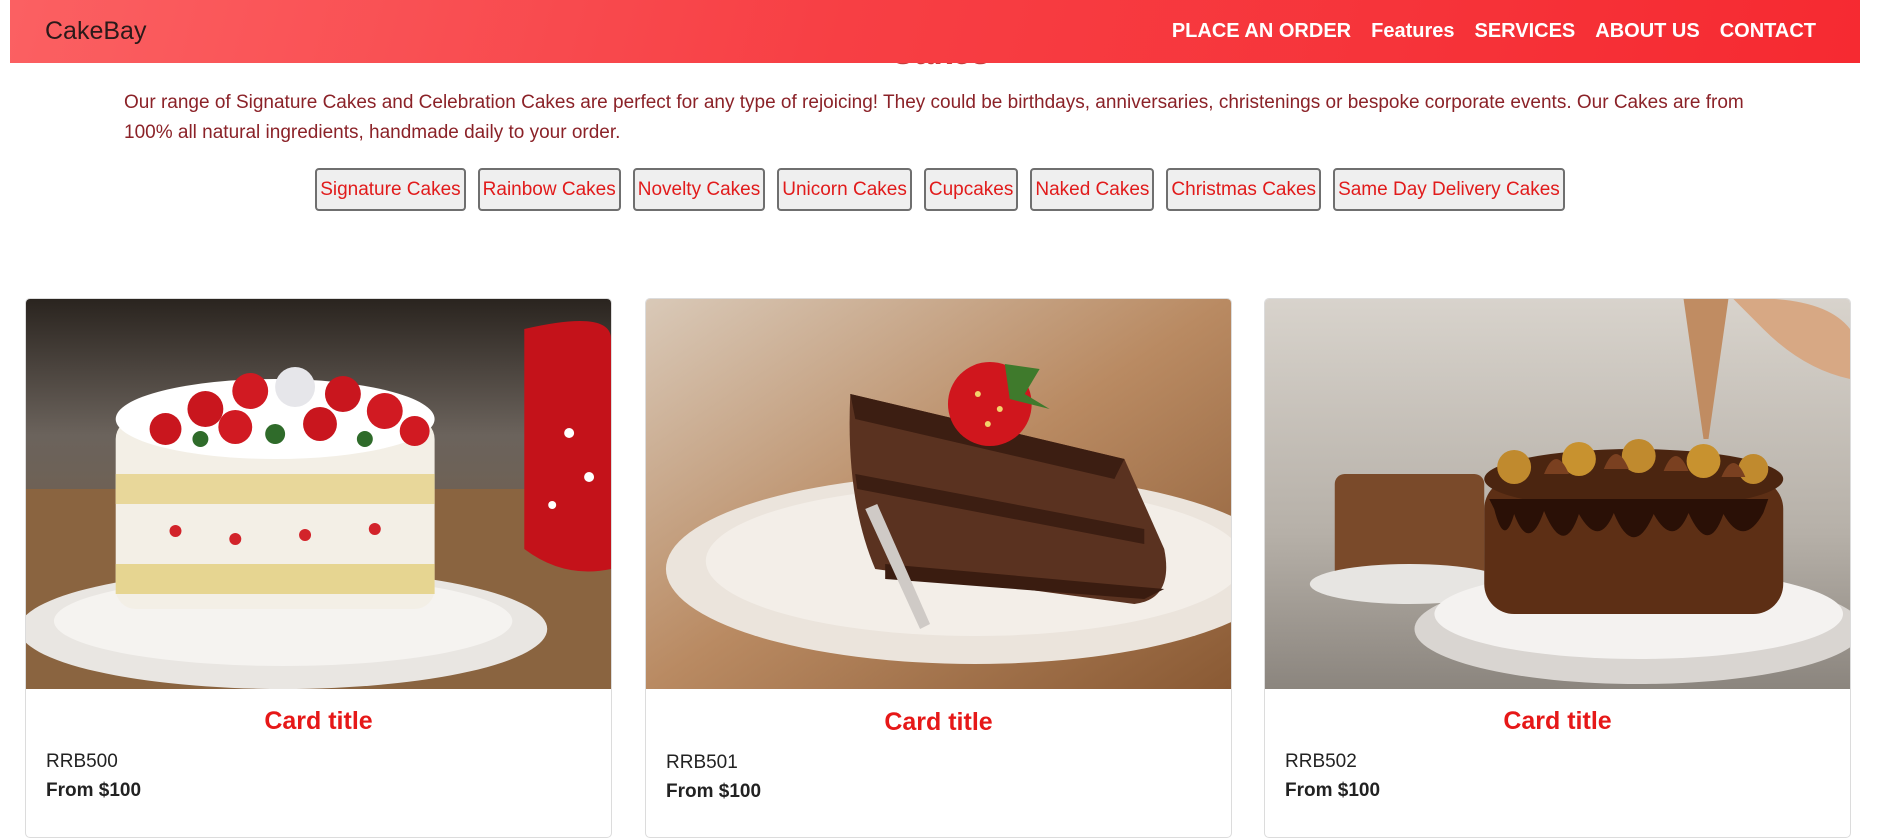 This screenshot has height=838, width=1880. I want to click on category-button-signature-cakes: Signature Cakes, so click(390, 189).